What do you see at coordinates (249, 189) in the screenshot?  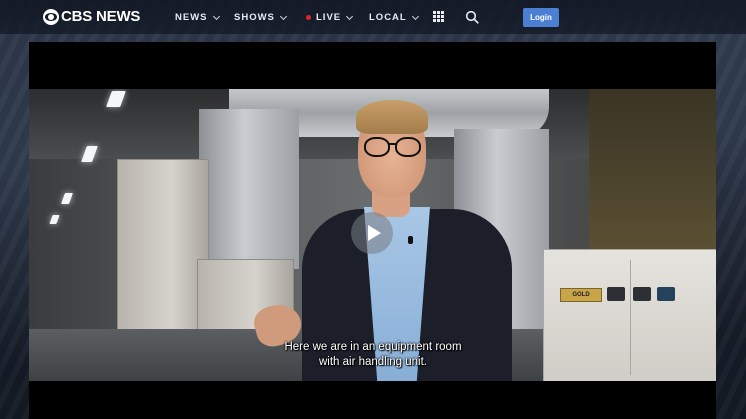 I see `air-duct-vertical` at bounding box center [249, 189].